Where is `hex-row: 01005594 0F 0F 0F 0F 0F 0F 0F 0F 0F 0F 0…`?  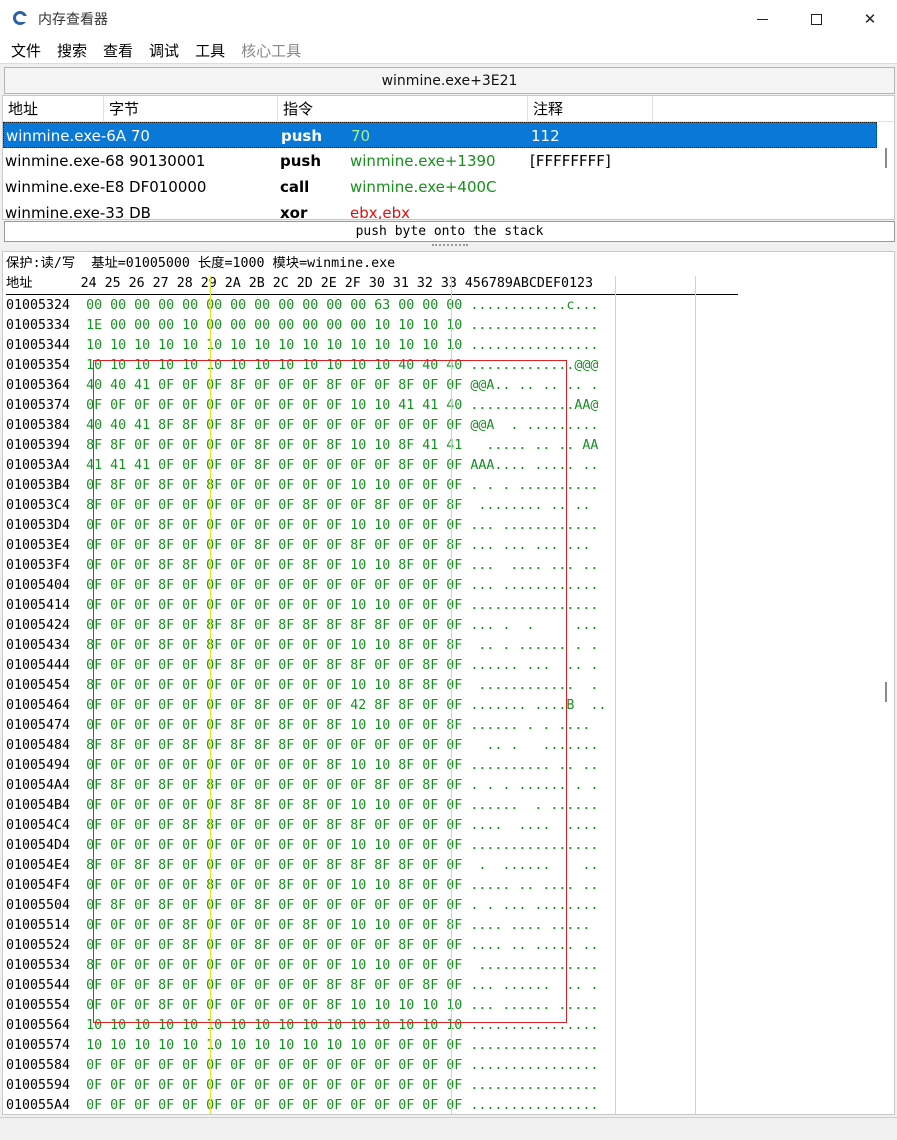
hex-row: 01005594 0F 0F 0F 0F 0F 0F 0F 0F 0F 0F 0… is located at coordinates (302, 1086).